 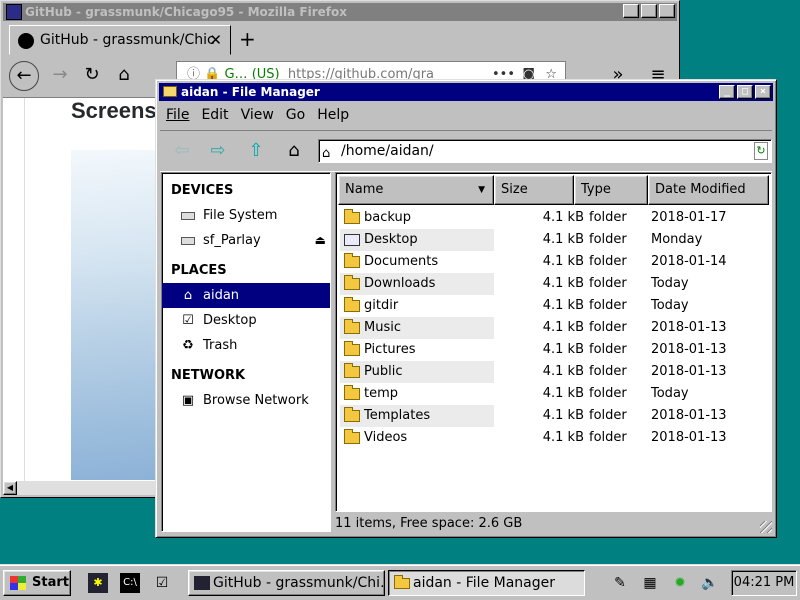 What do you see at coordinates (553, 262) in the screenshot?
I see `file-row: Documents 4.1 kB folder 2018-01-14` at bounding box center [553, 262].